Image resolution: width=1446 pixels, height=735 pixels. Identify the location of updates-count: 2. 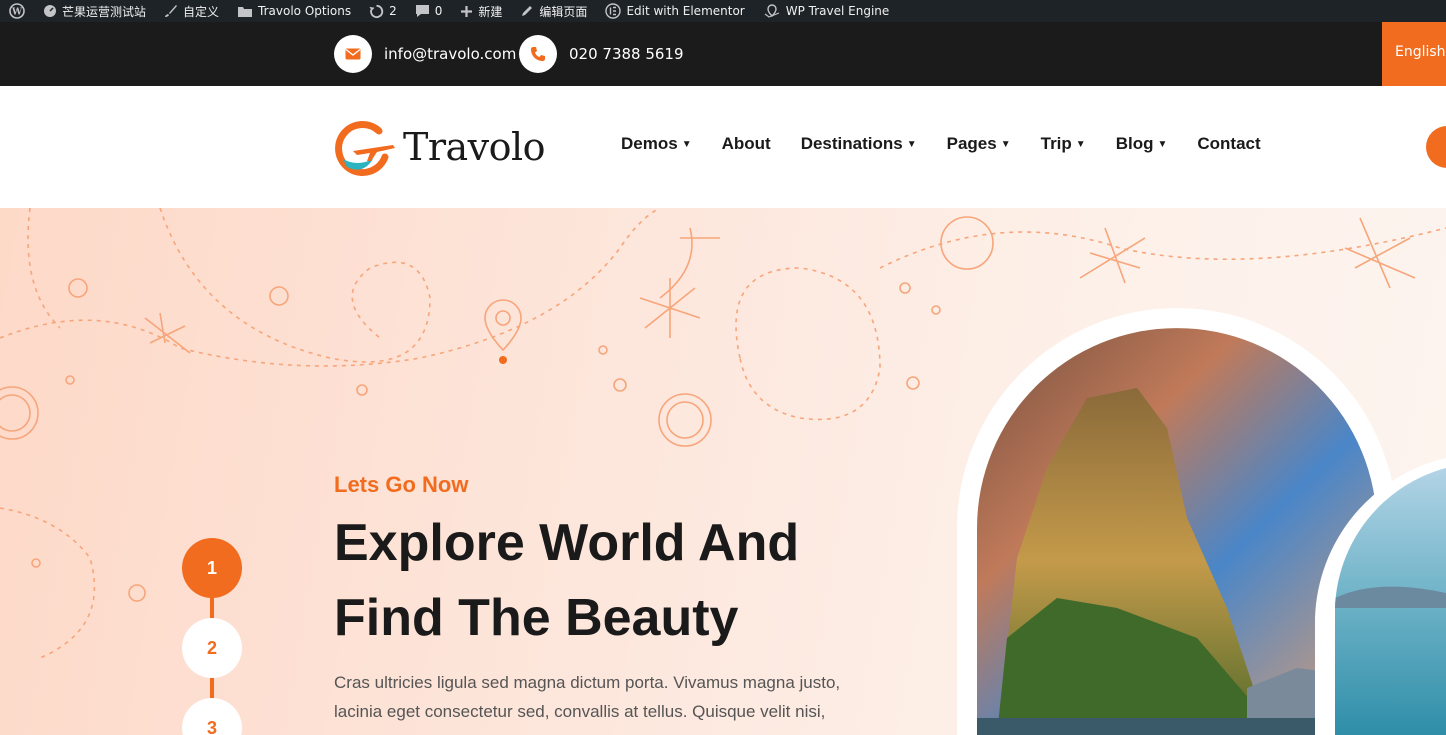
(393, 11).